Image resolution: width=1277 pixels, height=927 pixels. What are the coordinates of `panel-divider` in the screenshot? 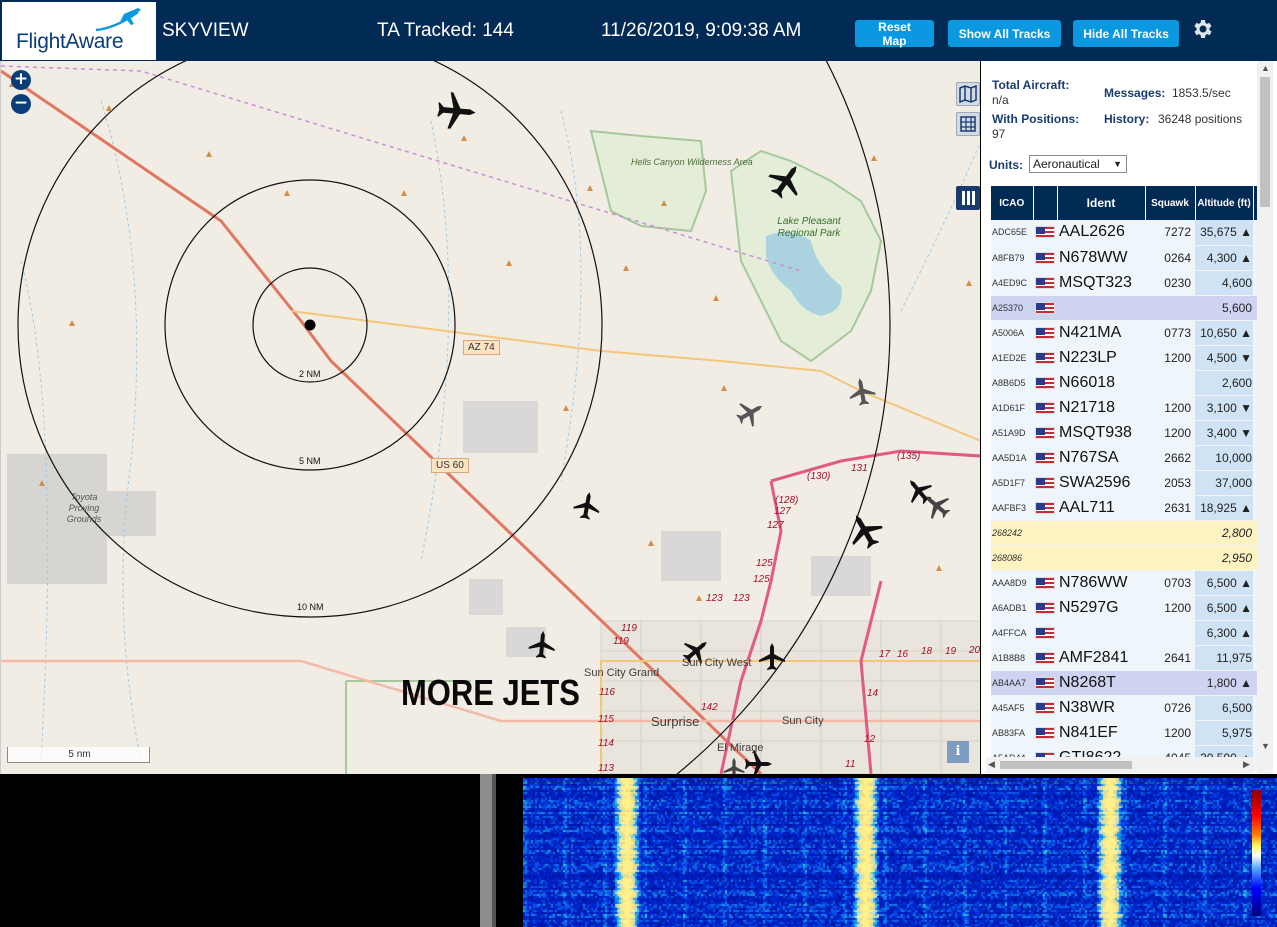 It's located at (486, 850).